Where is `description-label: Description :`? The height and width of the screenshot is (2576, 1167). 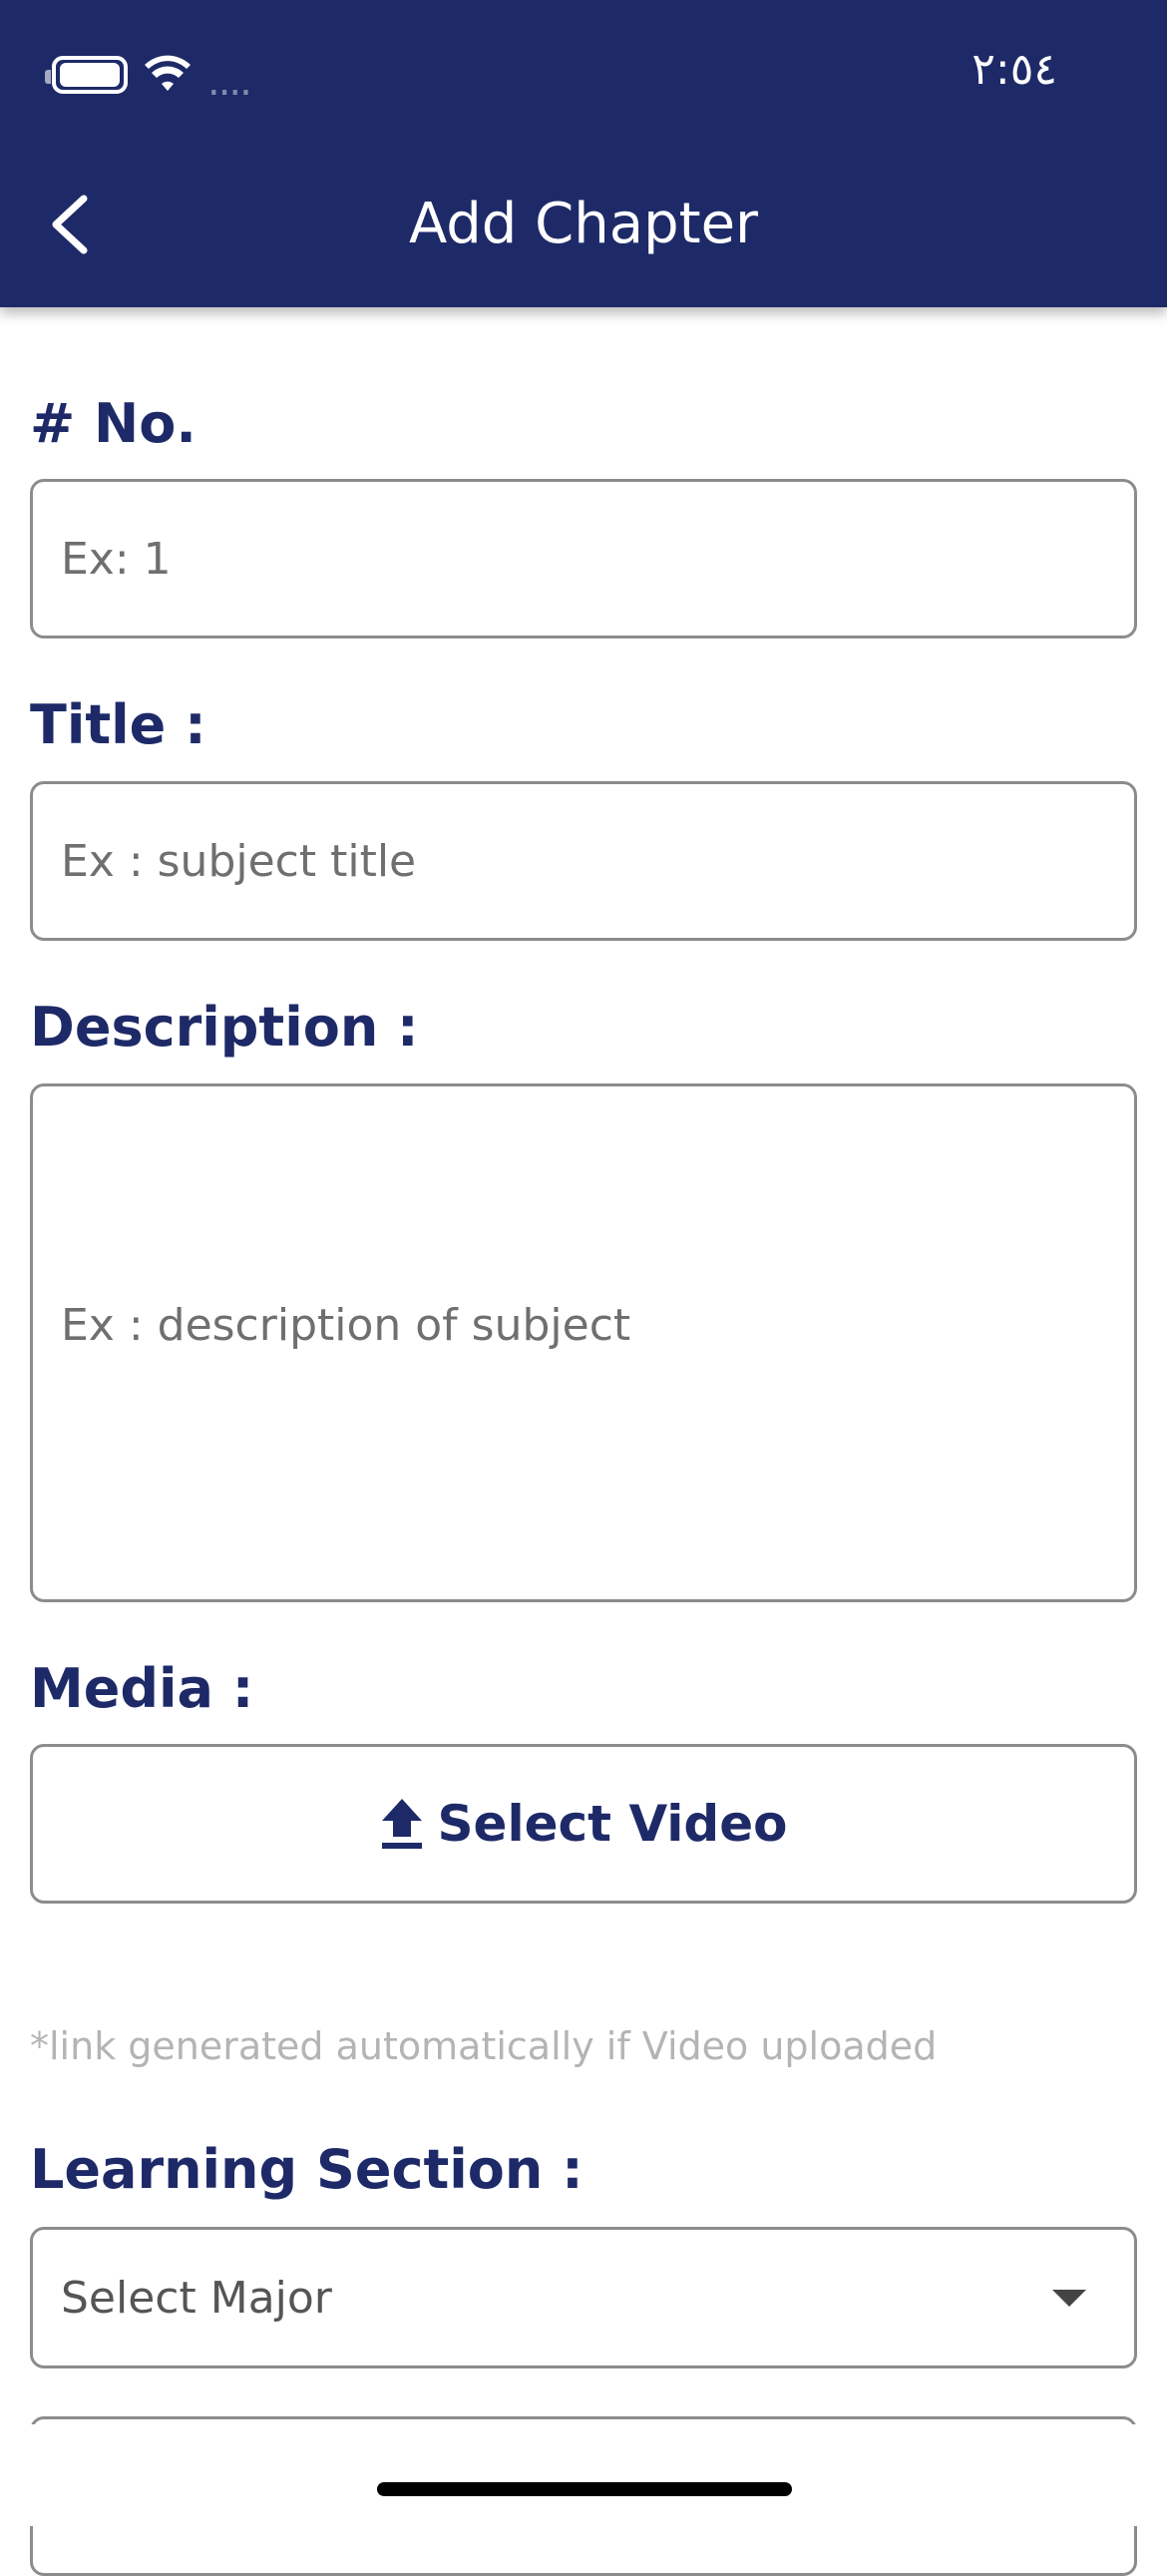 description-label: Description : is located at coordinates (224, 1027).